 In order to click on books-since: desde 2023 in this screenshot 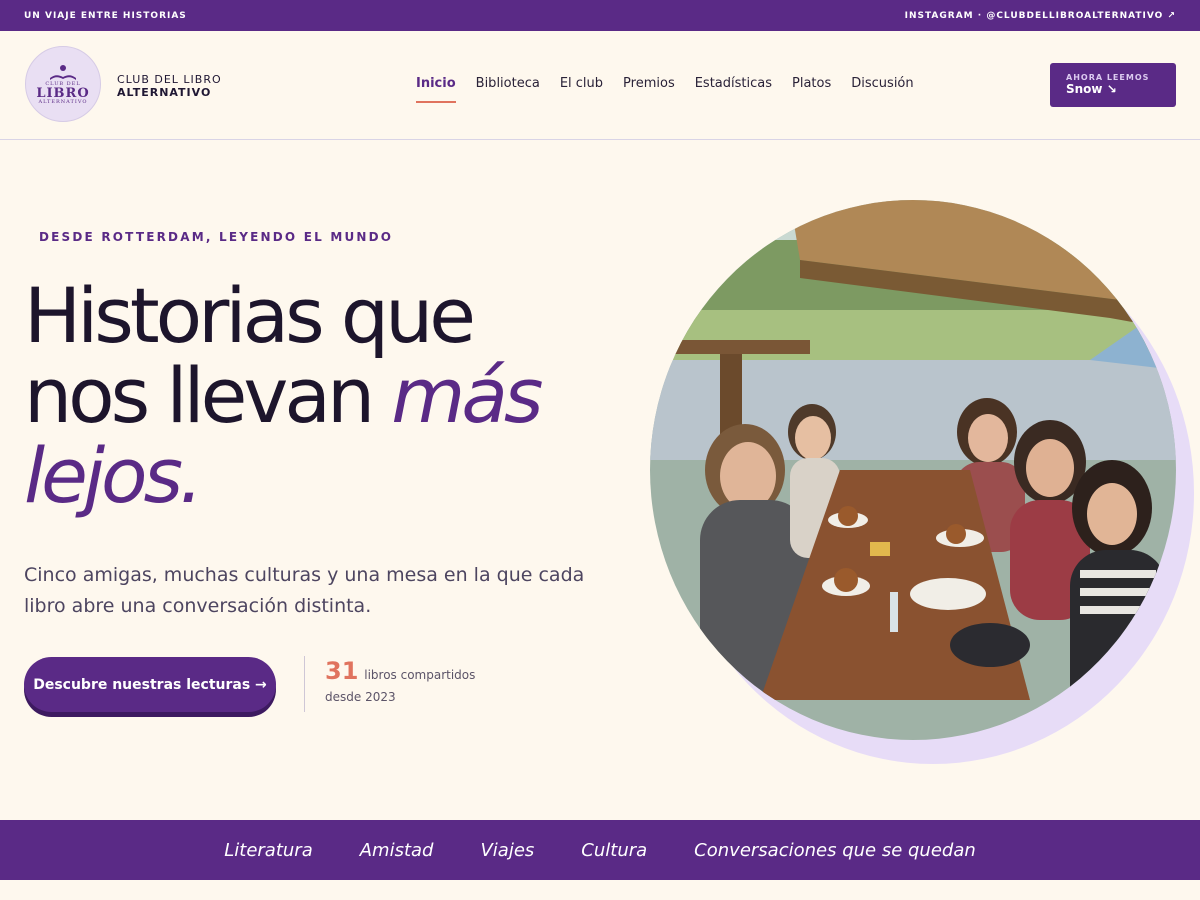, I will do `click(360, 697)`.